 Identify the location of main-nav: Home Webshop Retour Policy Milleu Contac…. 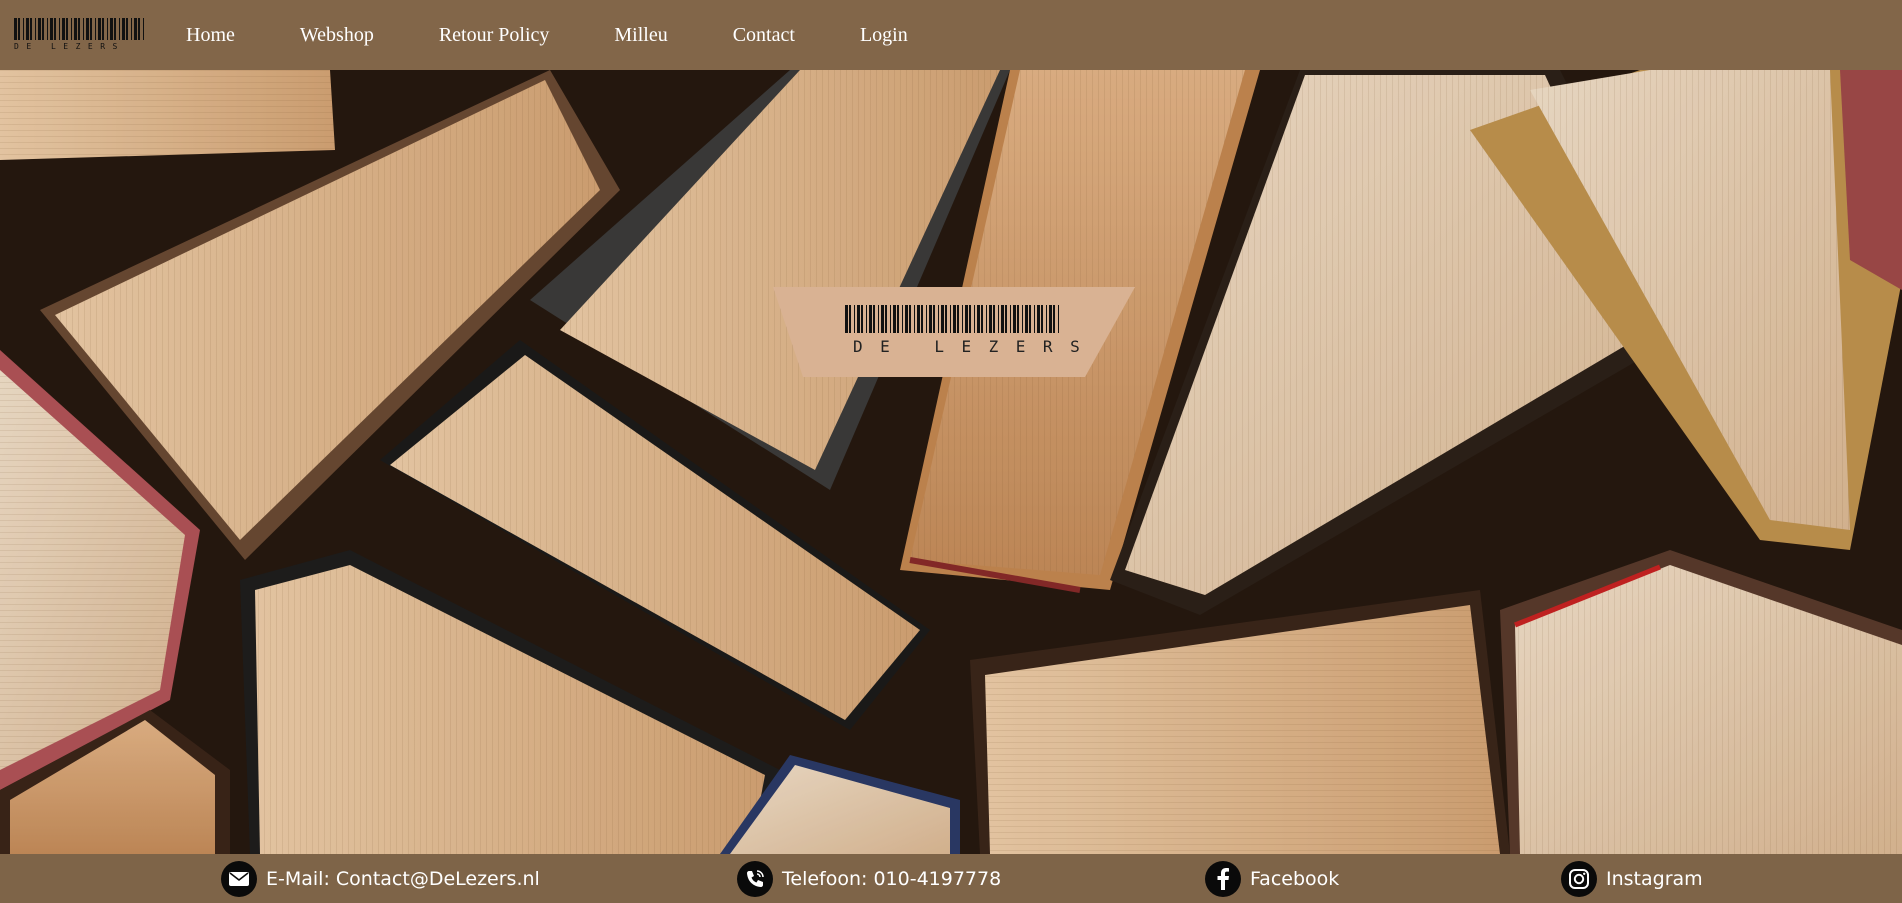
(579, 35).